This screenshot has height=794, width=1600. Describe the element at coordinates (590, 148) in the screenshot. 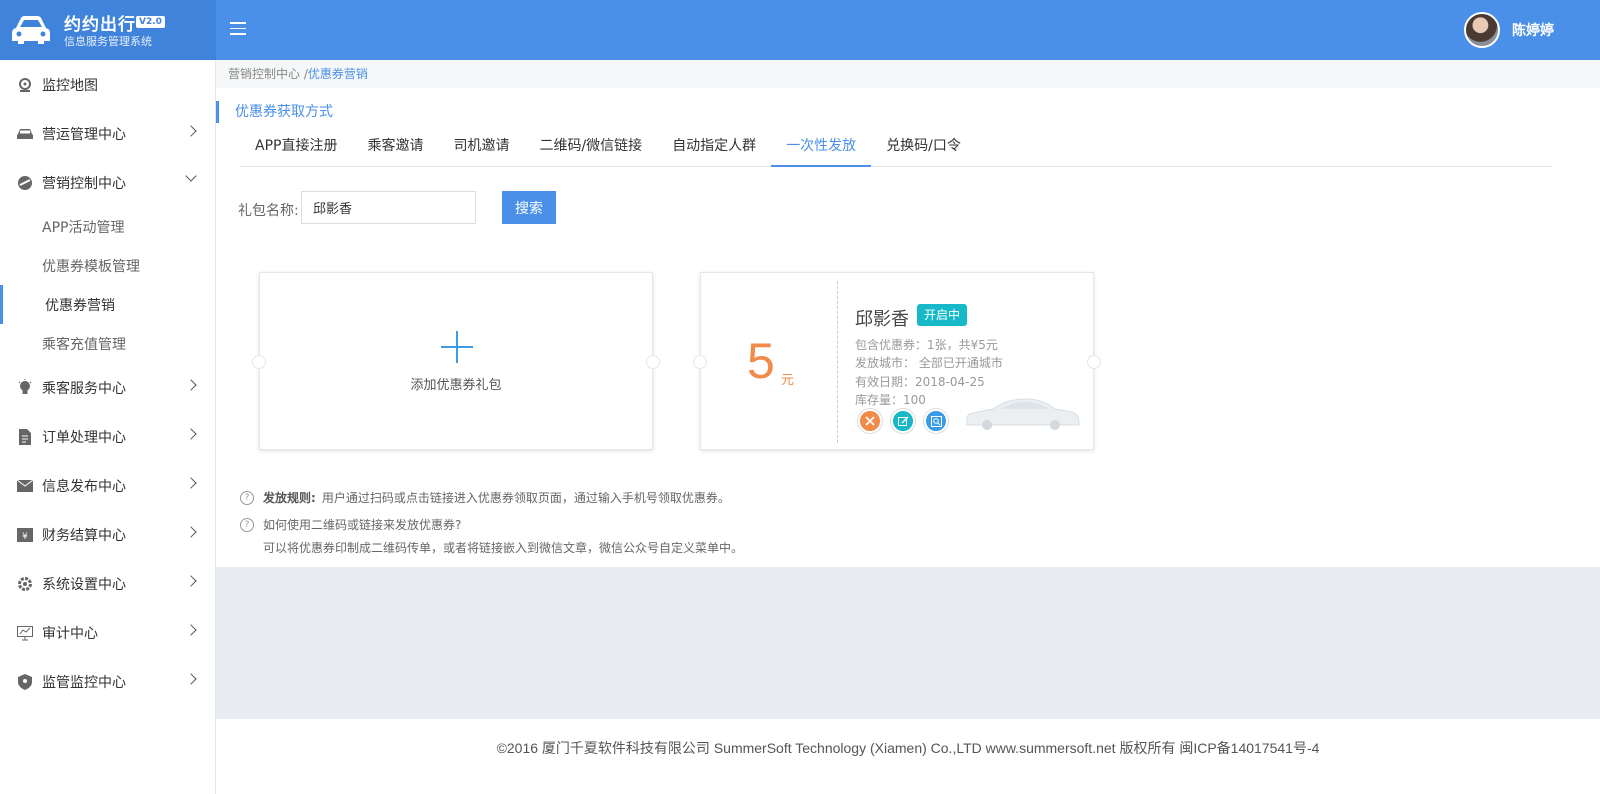

I see `tab-qrcode-wechat: 二维码/微信链接` at that location.